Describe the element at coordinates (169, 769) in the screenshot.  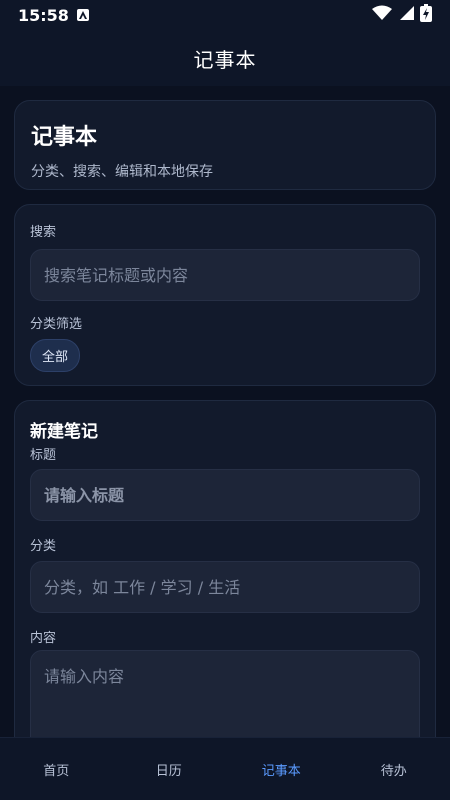
I see `nav-item-calendar: 日历` at that location.